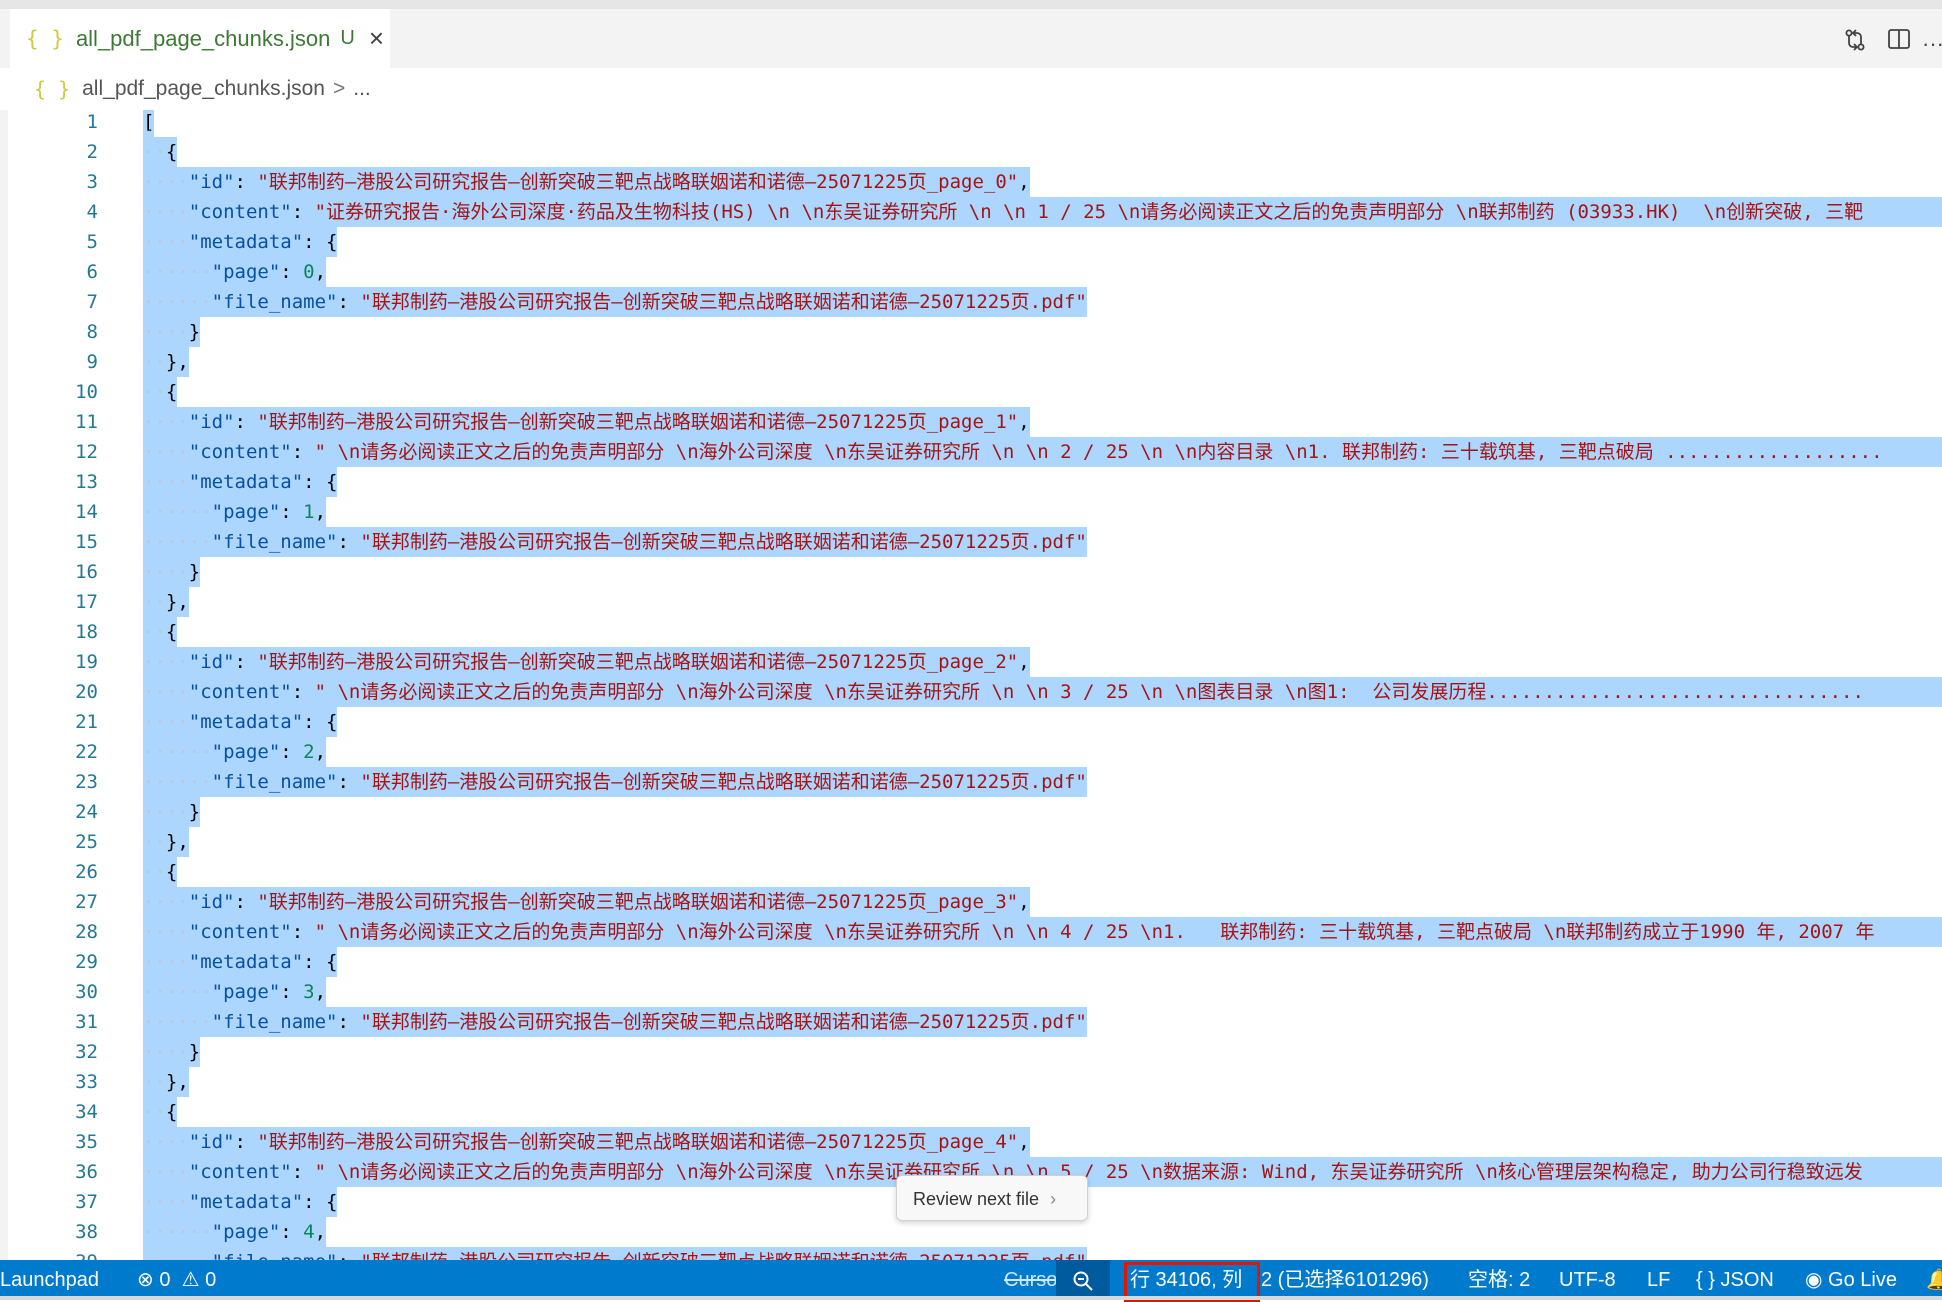  Describe the element at coordinates (975, 632) in the screenshot. I see `code-line: 18 ··{` at that location.